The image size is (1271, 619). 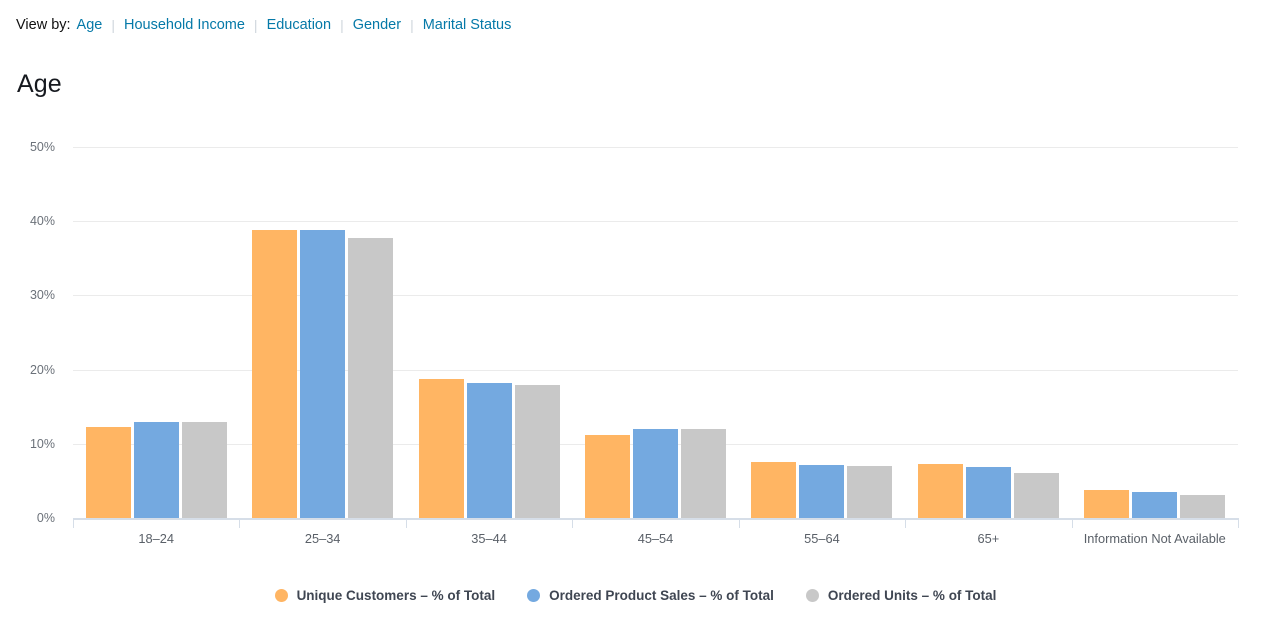 I want to click on y-axis-tick-label: 30%, so click(x=42, y=295).